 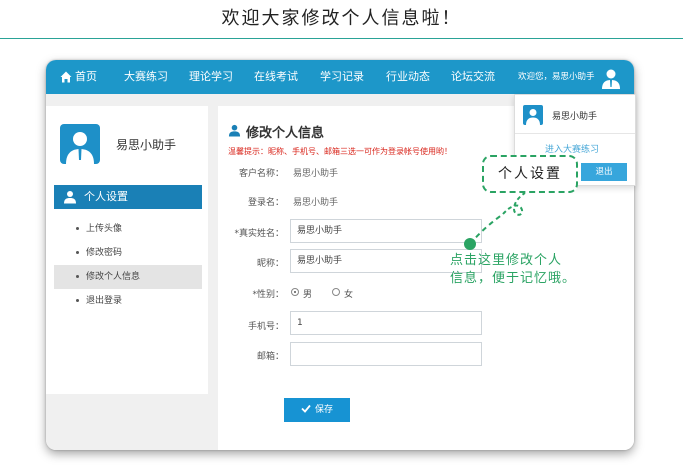 I want to click on sidebar-section-personal-settings: 个人设置, so click(x=128, y=197).